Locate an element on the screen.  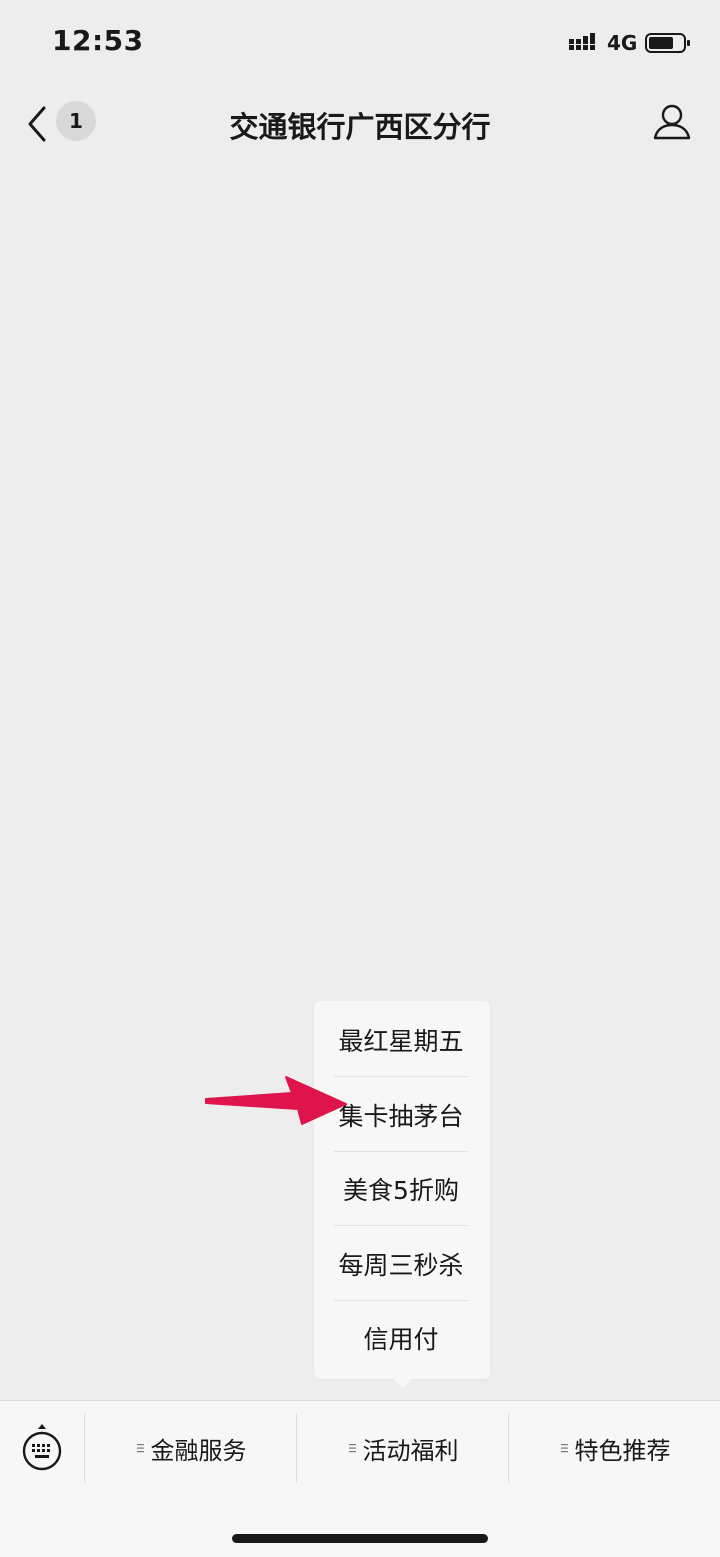
tab-label: 活动福利 is located at coordinates (410, 1450).